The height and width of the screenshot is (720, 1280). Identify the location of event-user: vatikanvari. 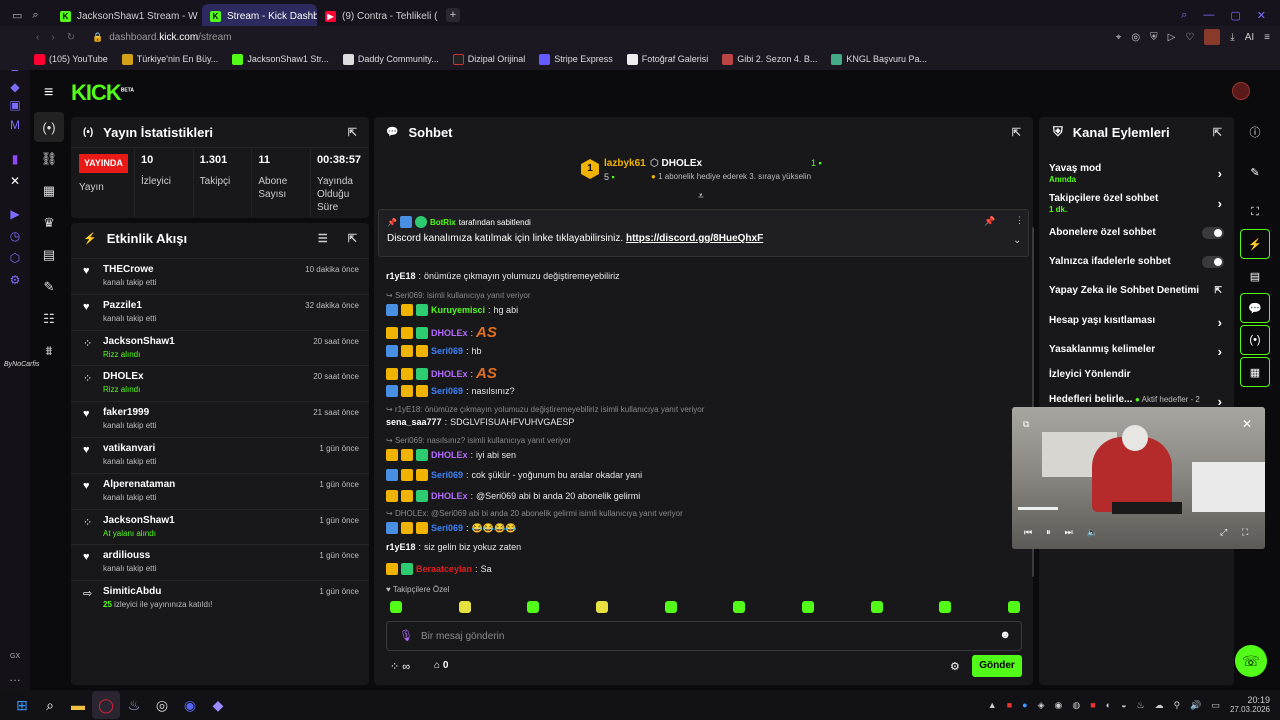
(129, 448).